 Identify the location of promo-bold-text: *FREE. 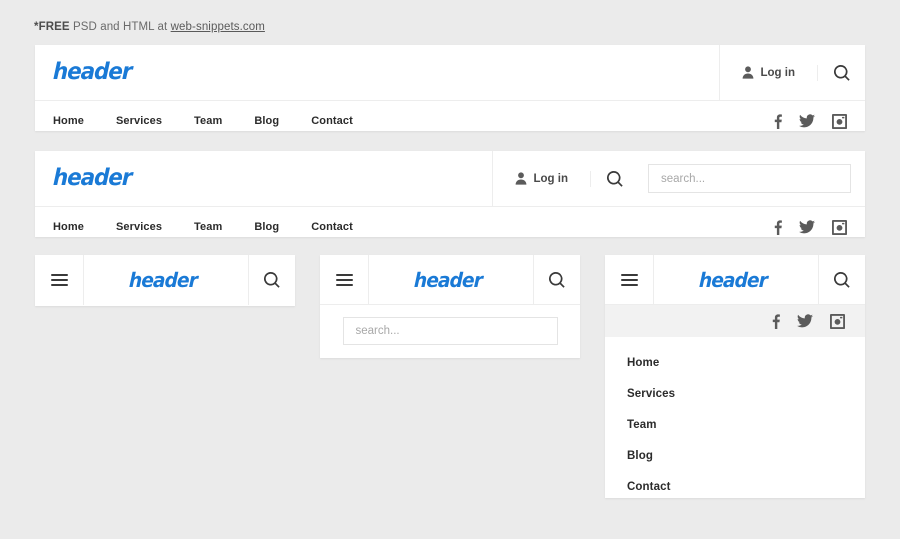
(52, 27).